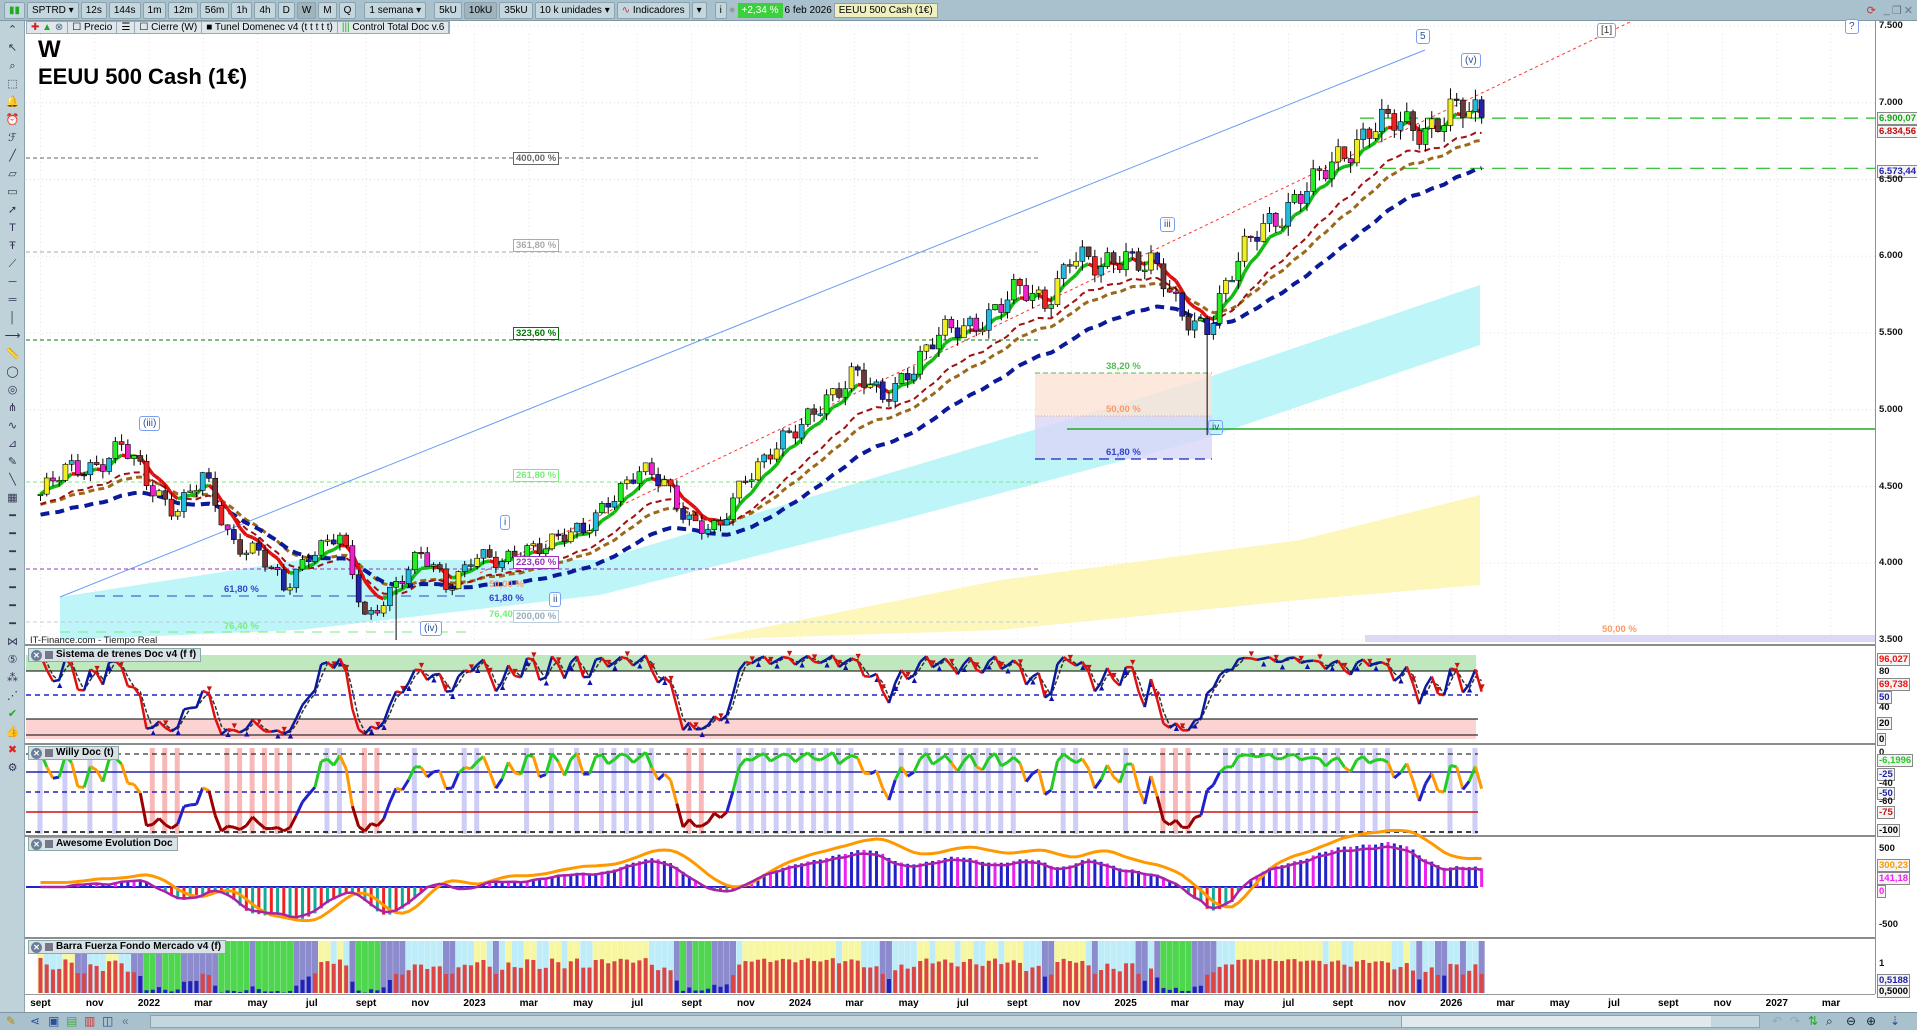 The height and width of the screenshot is (1030, 1917). I want to click on wave-label: (iv), so click(431, 628).